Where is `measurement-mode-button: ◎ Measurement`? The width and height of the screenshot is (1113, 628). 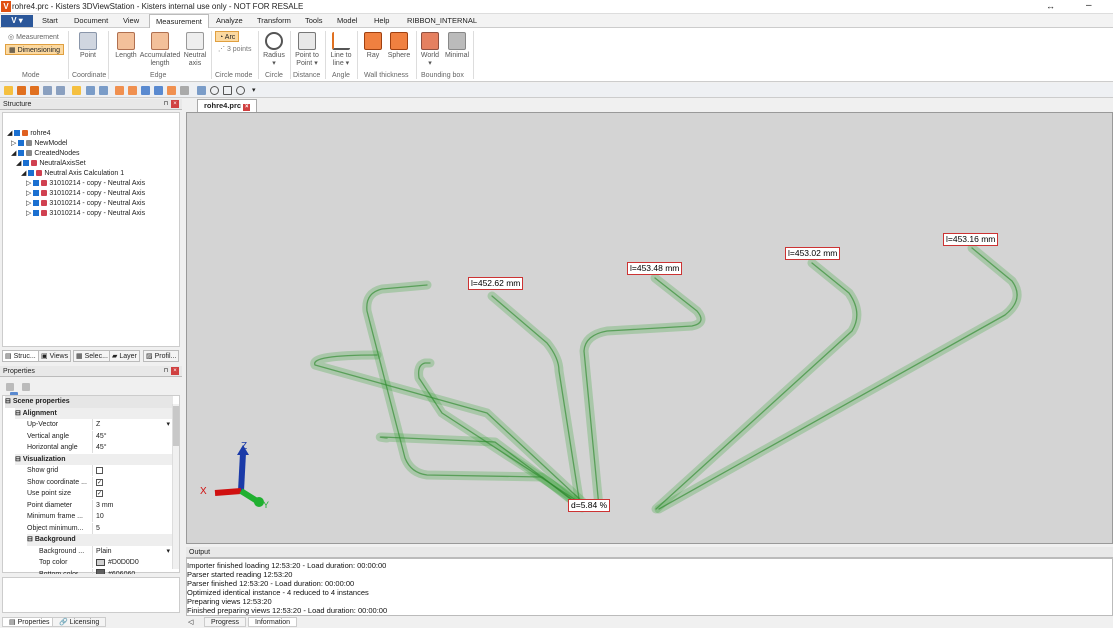 measurement-mode-button: ◎ Measurement is located at coordinates (33, 37).